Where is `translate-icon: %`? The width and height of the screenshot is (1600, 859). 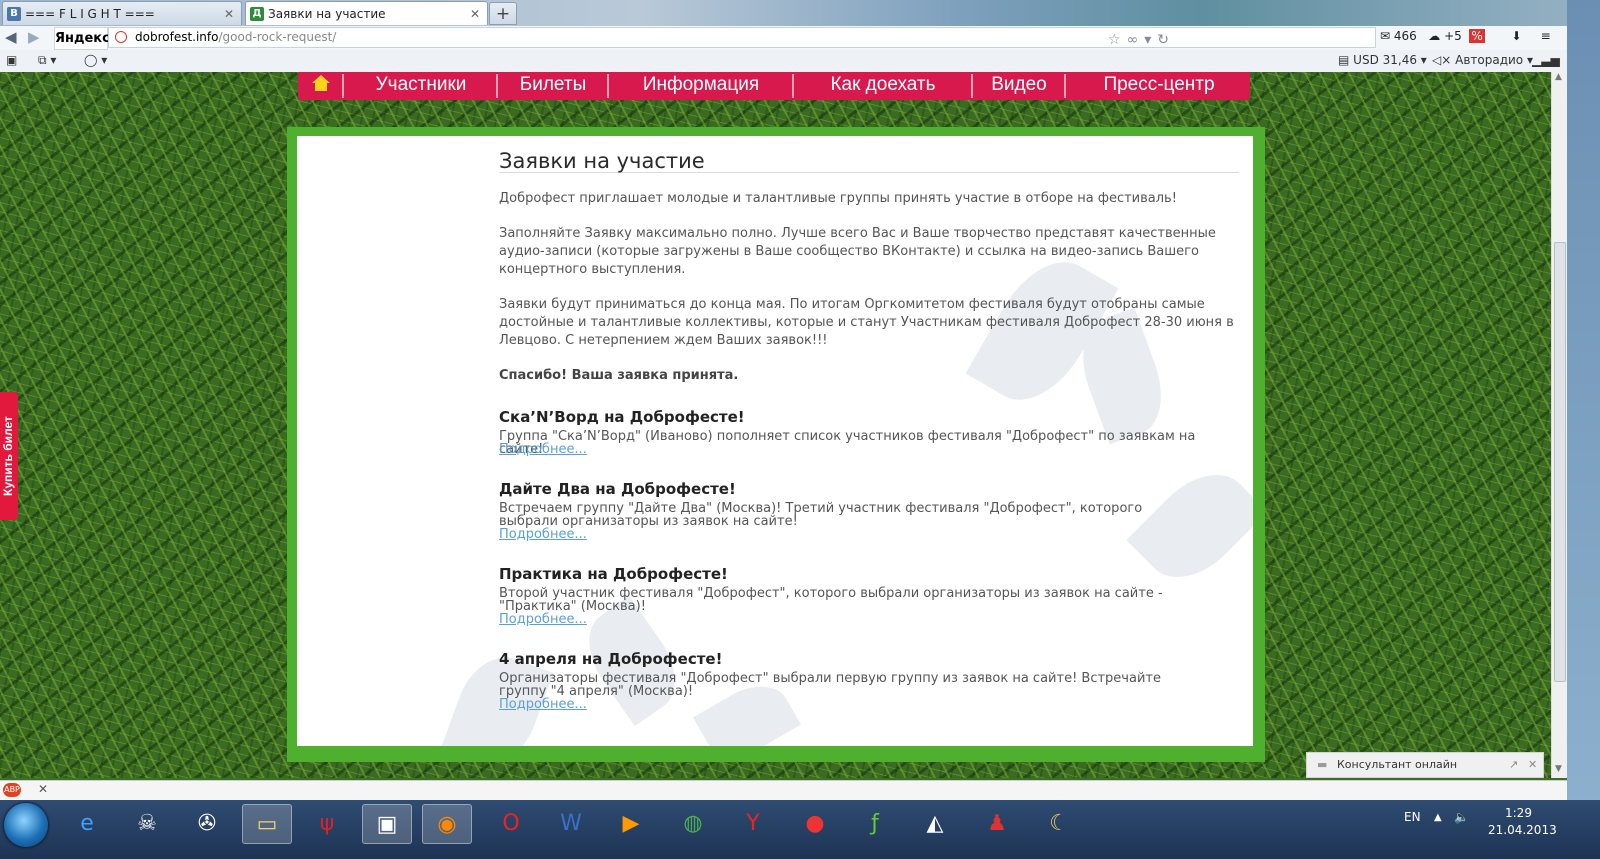
translate-icon: % is located at coordinates (1477, 36).